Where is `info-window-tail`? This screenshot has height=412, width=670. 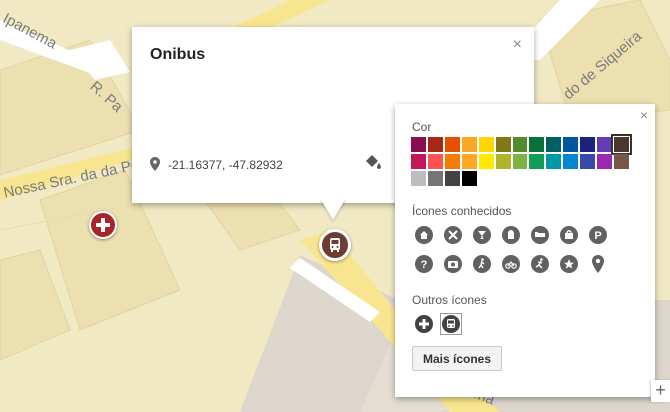
info-window-tail is located at coordinates (333, 209).